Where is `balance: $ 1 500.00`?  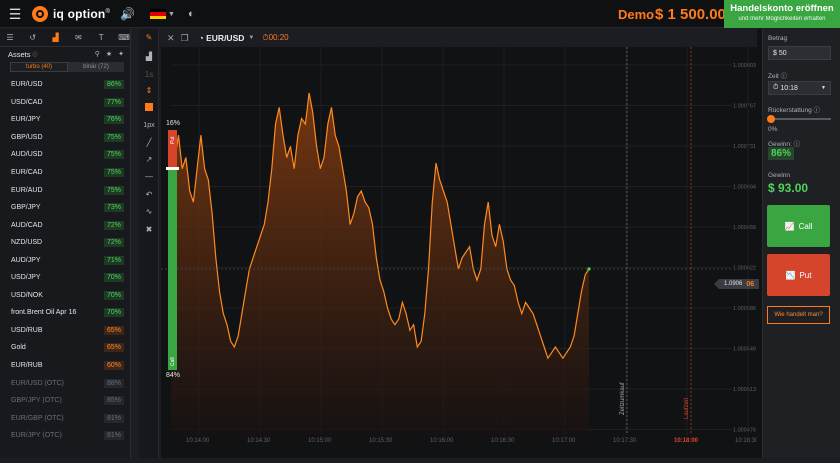 balance: $ 1 500.00 is located at coordinates (690, 14).